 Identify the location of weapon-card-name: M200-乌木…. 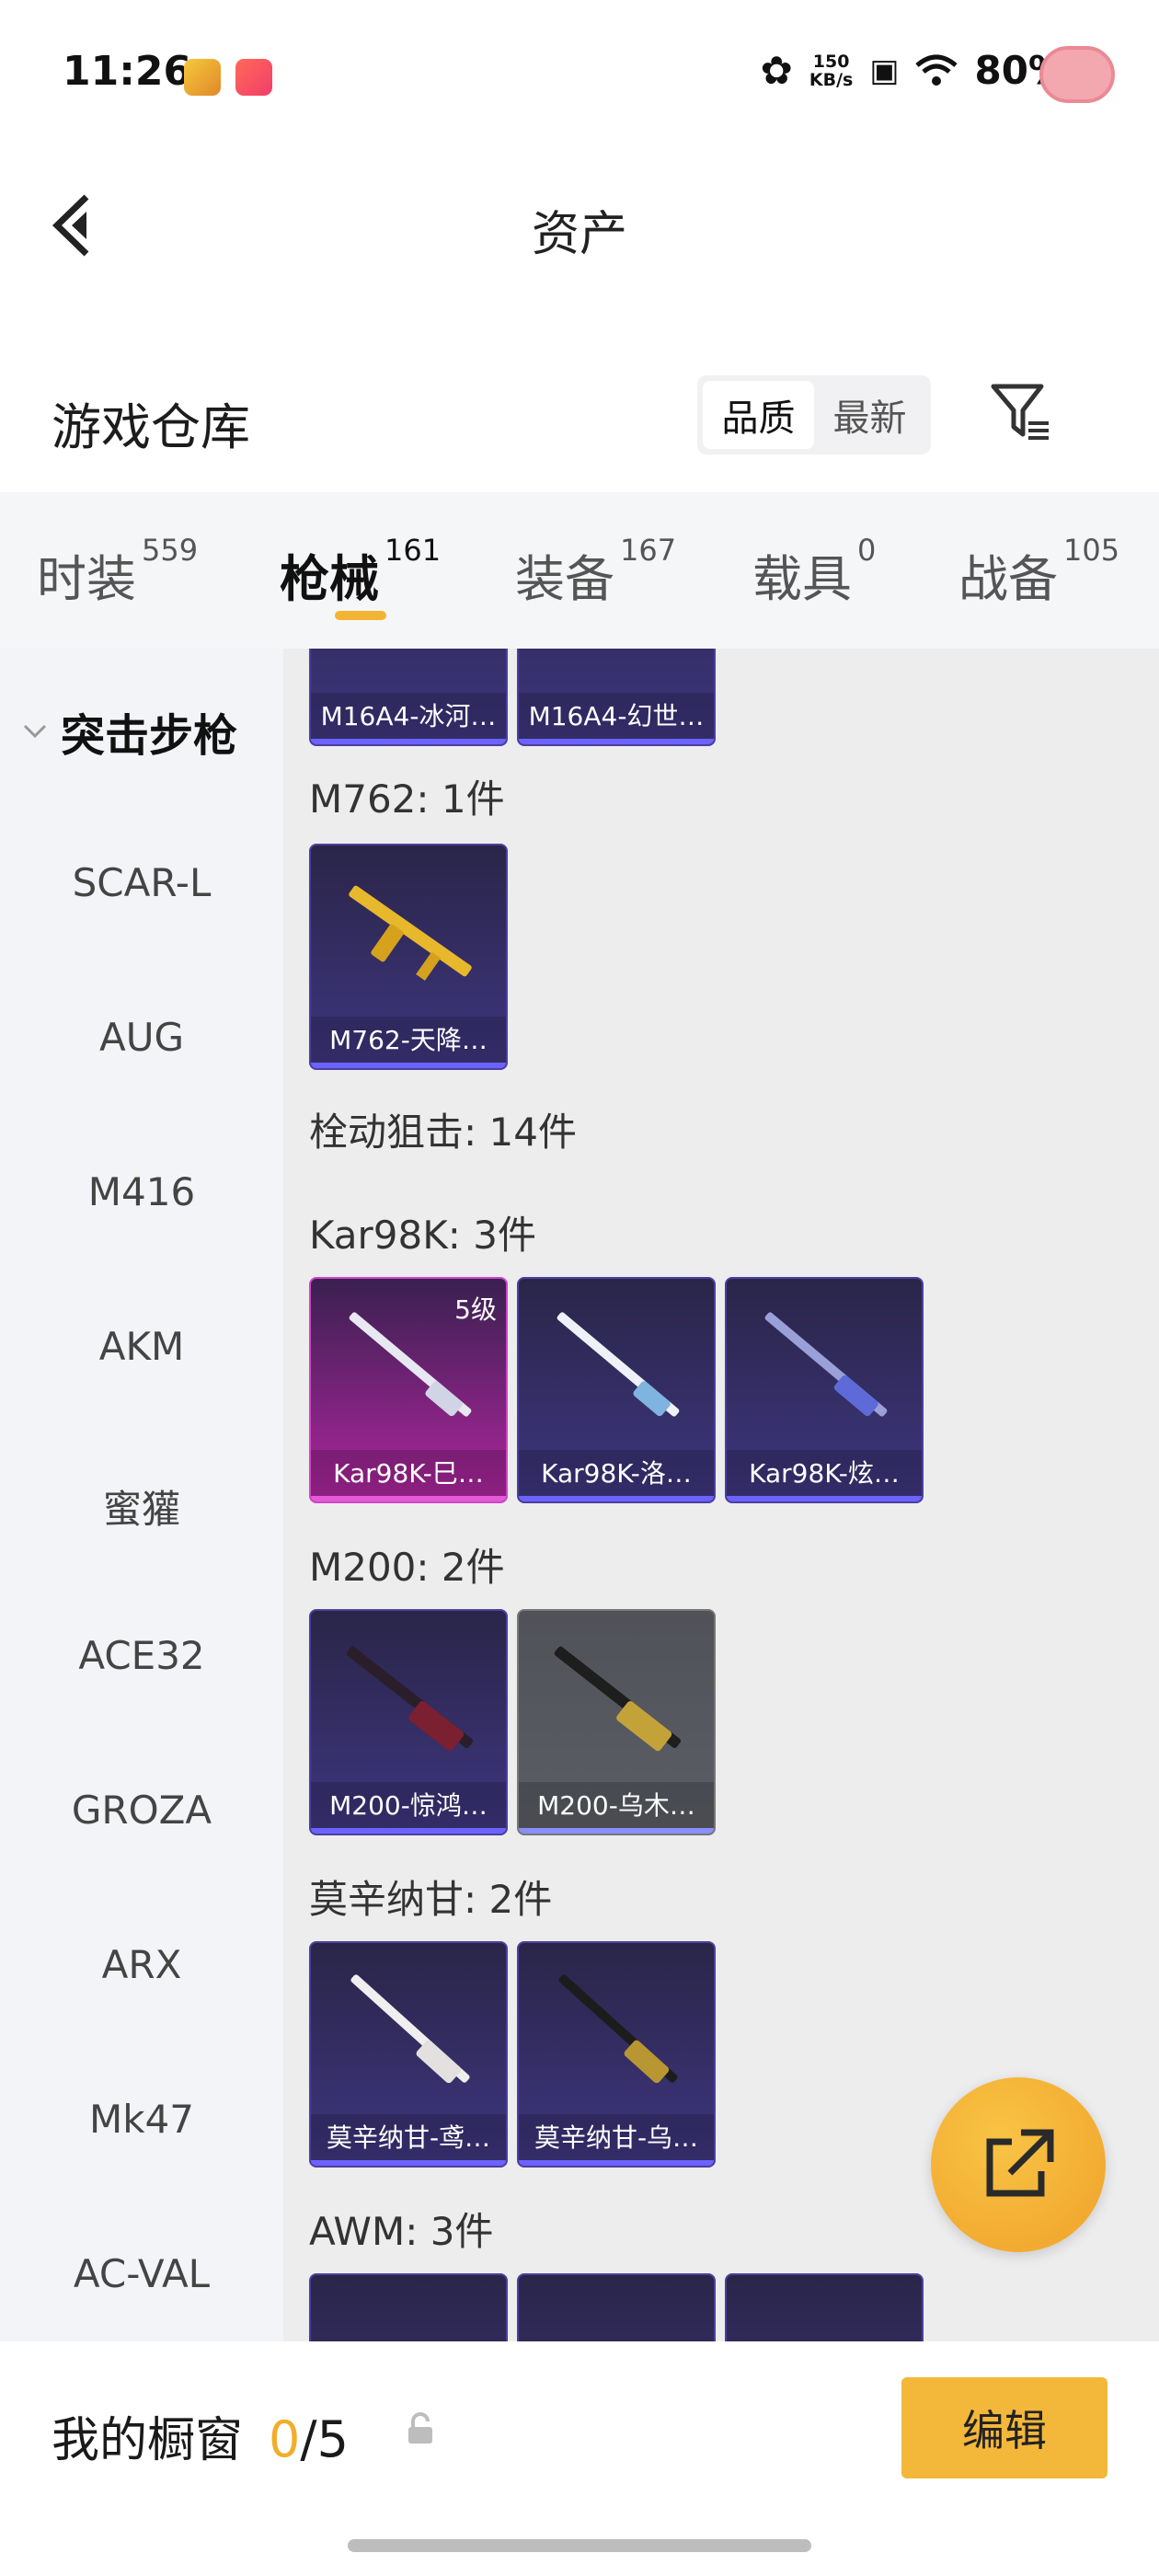
(616, 1808).